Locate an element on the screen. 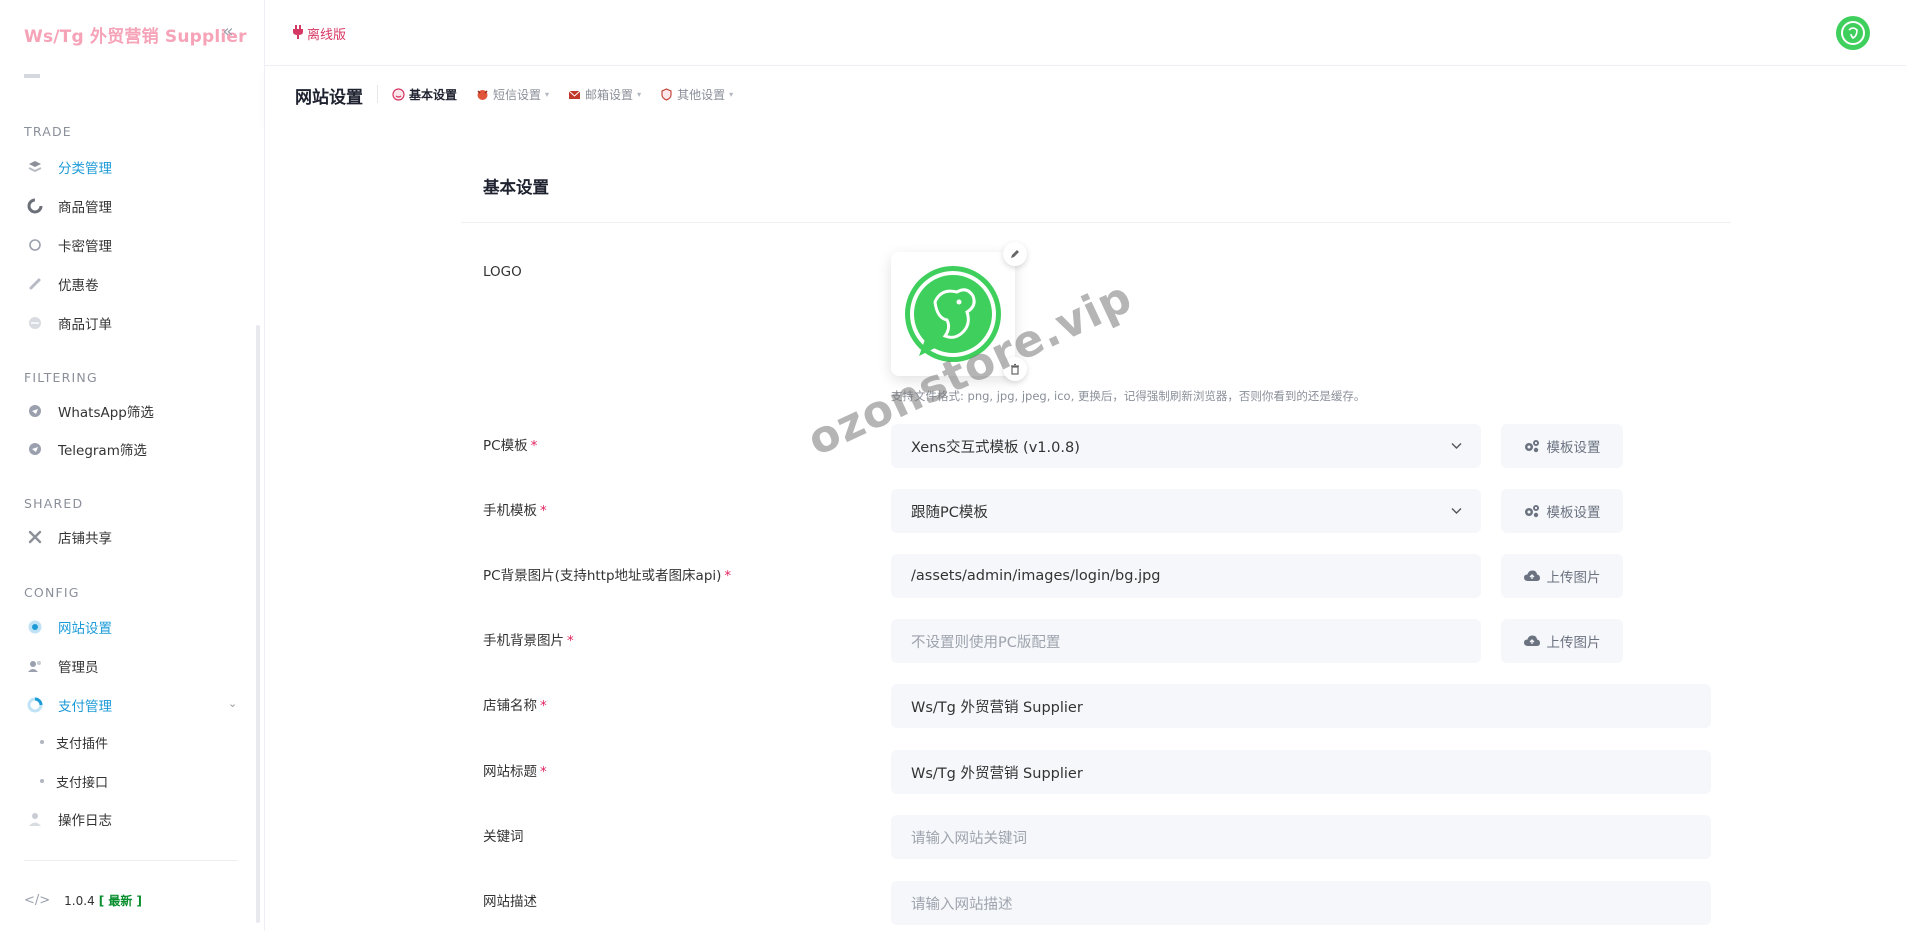  logo-image is located at coordinates (953, 314).